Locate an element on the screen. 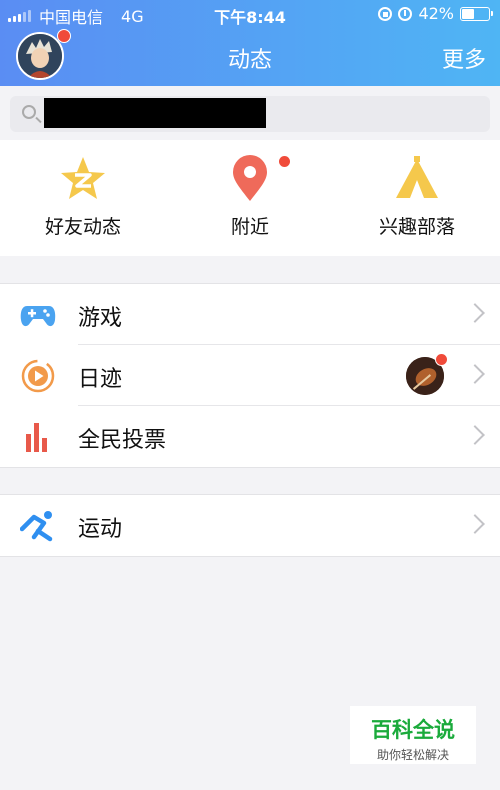  shortcut-nearby: 附近 is located at coordinates (250, 196).